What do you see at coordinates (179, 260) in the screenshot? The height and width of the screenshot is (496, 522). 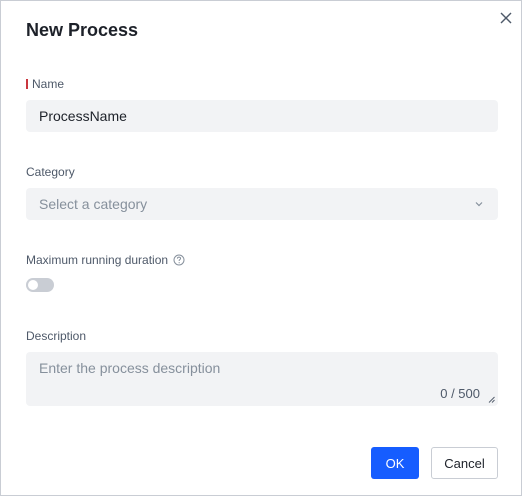 I see `question-circle-icon` at bounding box center [179, 260].